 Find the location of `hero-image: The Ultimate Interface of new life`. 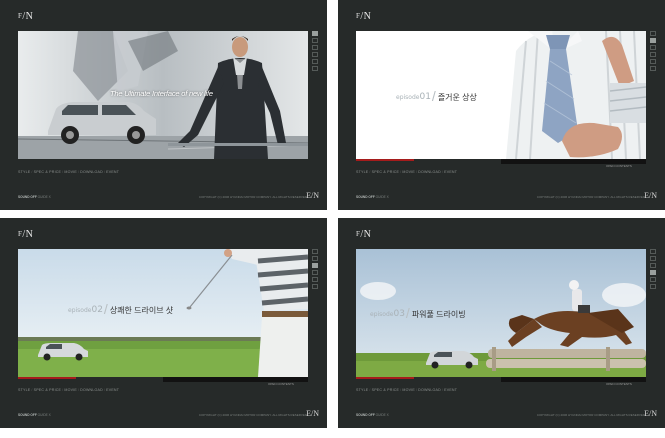

hero-image: The Ultimate Interface of new life is located at coordinates (163, 95).